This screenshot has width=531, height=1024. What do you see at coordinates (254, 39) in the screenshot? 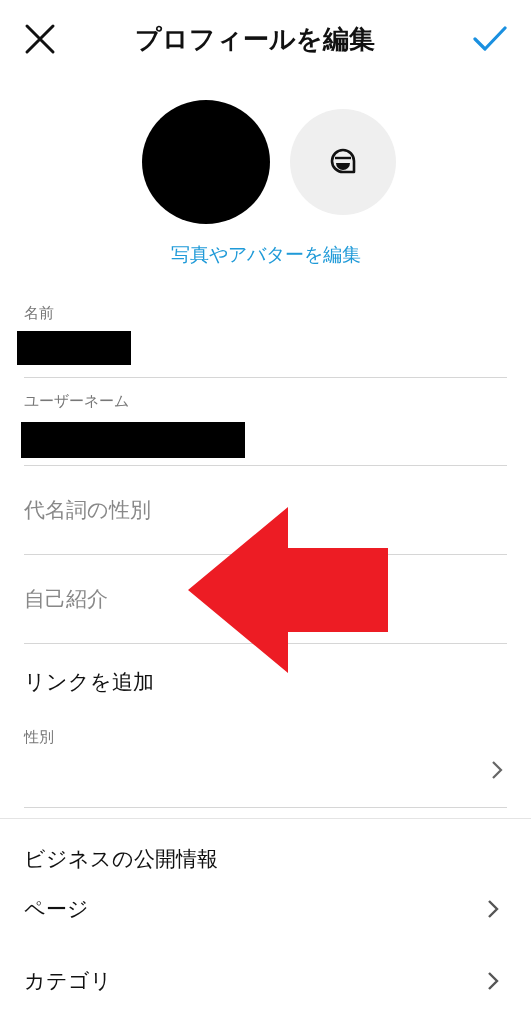
I see `screen-title: プロフィールを編集` at bounding box center [254, 39].